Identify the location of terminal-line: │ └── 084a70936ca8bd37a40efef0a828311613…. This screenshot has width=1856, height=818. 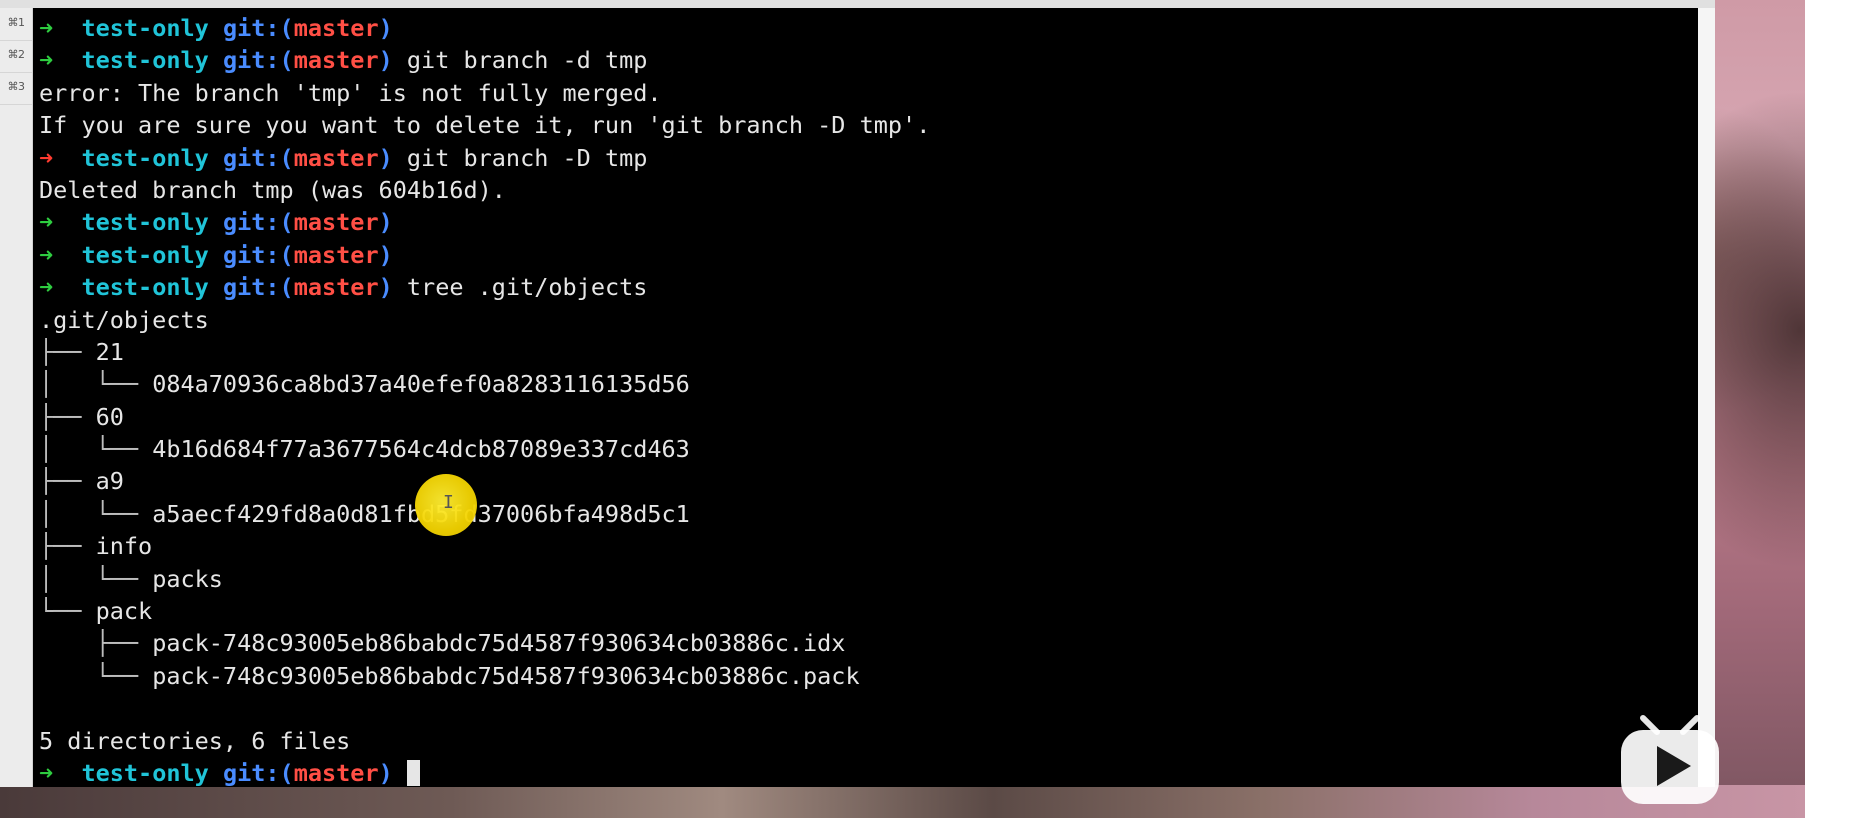
(484, 384).